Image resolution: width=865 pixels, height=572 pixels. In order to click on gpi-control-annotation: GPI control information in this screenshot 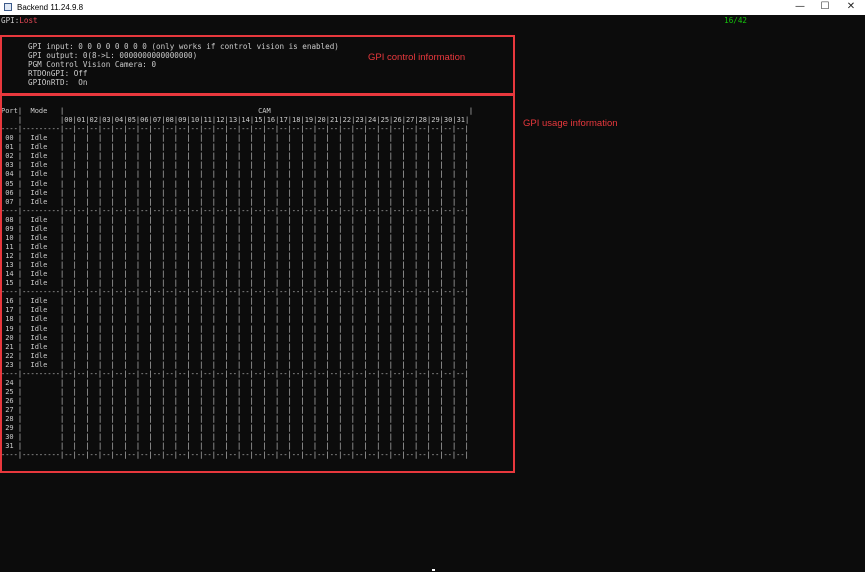, I will do `click(417, 57)`.